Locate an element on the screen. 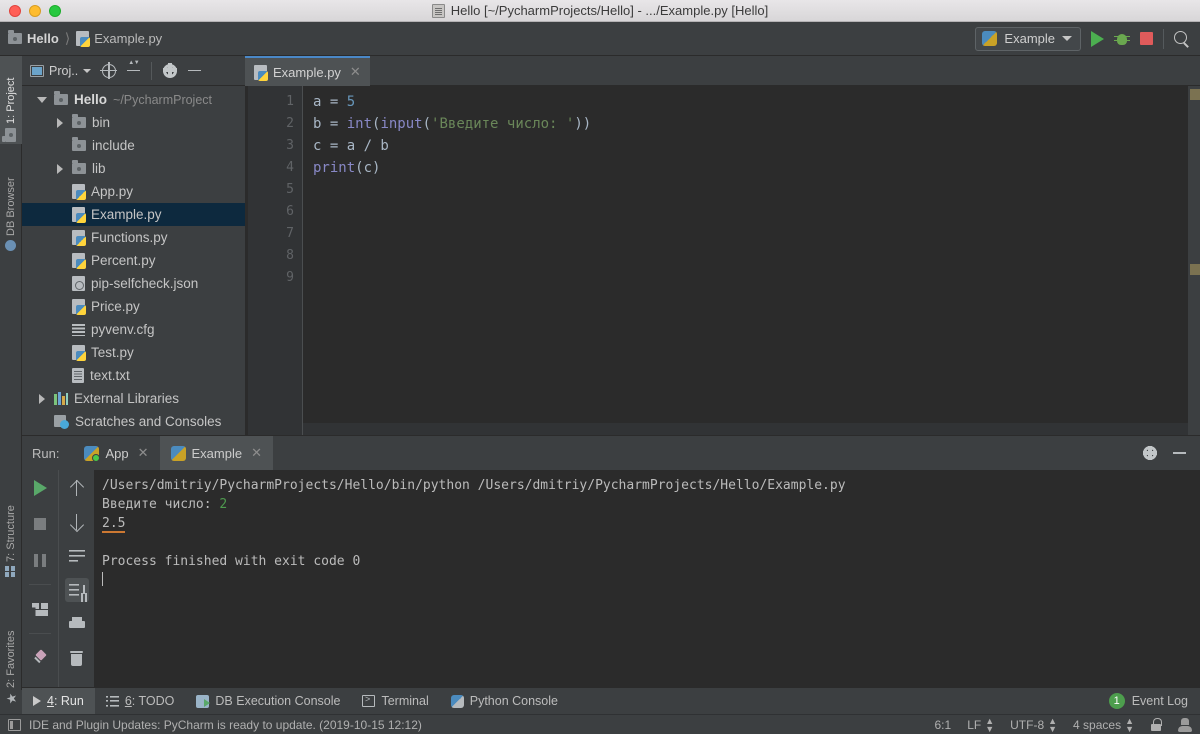  project-tree-item: External Libraries is located at coordinates (133, 398).